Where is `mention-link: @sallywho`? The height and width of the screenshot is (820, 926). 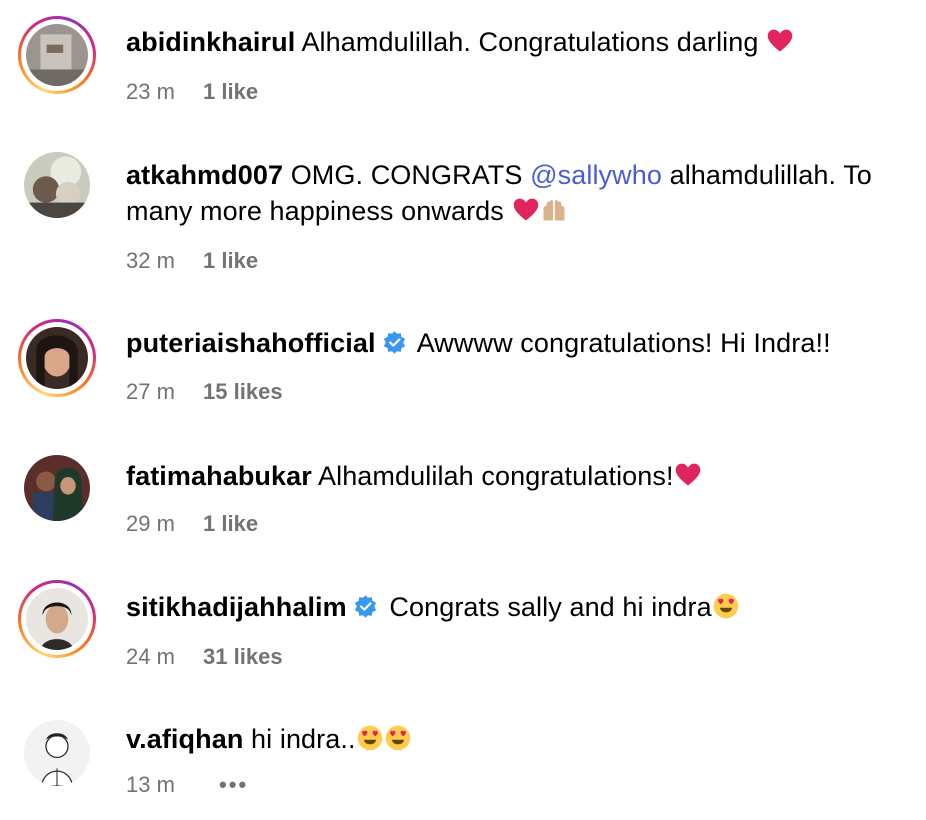
mention-link: @sallywho is located at coordinates (596, 175).